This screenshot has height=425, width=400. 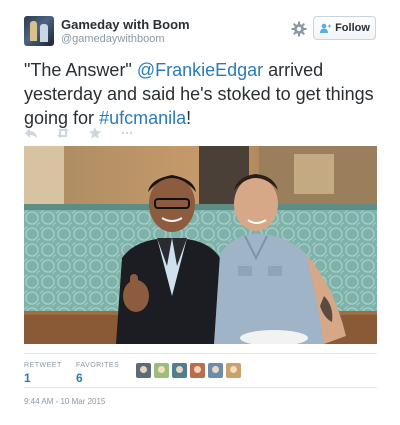 I want to click on gear-icon, so click(x=299, y=29).